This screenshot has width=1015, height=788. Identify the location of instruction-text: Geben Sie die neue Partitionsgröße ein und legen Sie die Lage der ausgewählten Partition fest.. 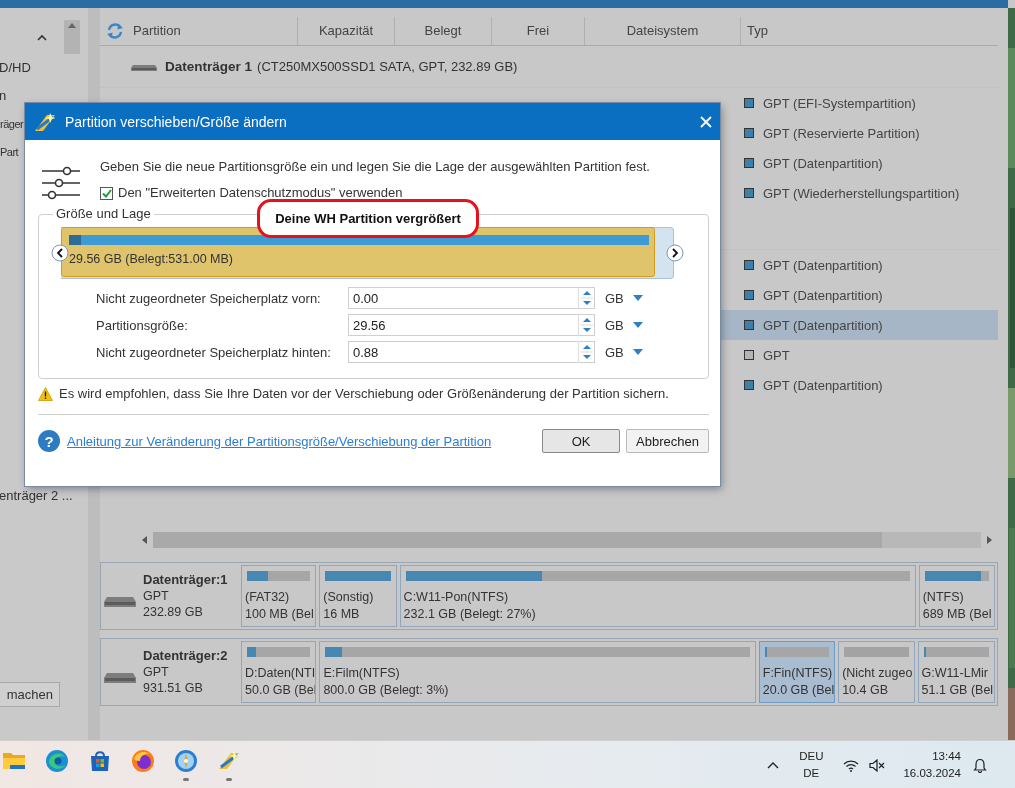
(375, 167).